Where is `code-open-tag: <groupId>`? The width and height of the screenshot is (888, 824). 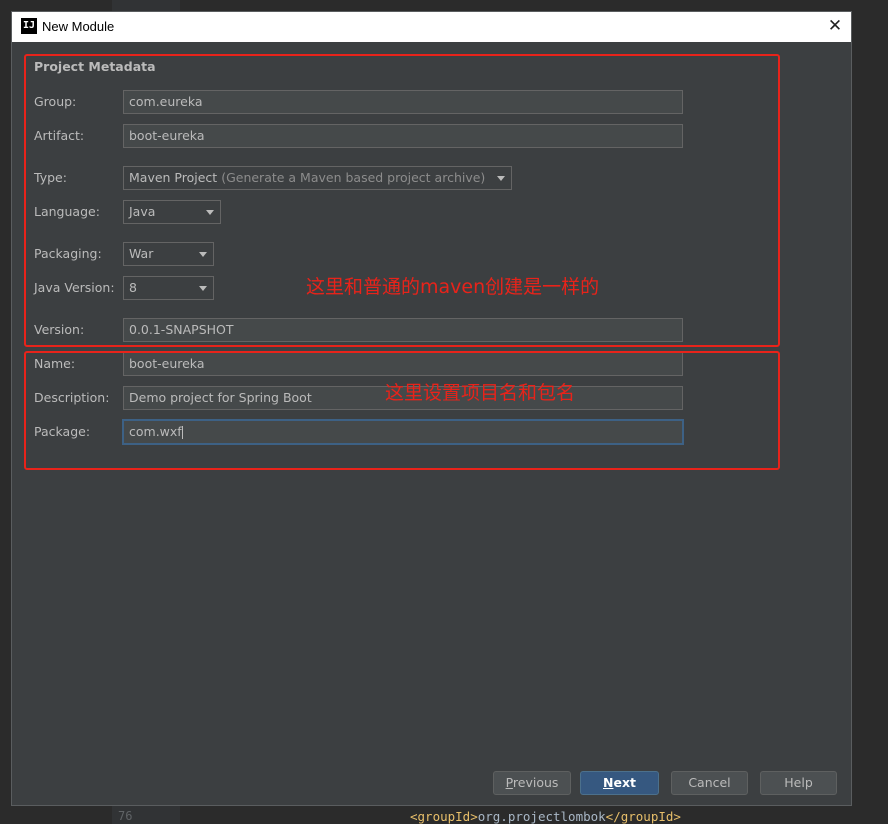 code-open-tag: <groupId> is located at coordinates (444, 816).